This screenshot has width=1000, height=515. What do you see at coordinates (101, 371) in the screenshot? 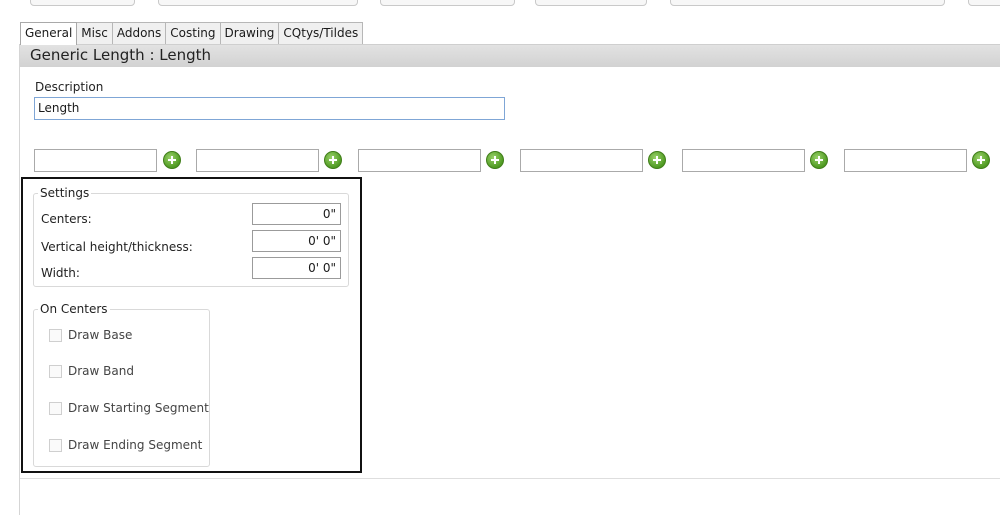
I see `draw-band-label: Draw Band` at bounding box center [101, 371].